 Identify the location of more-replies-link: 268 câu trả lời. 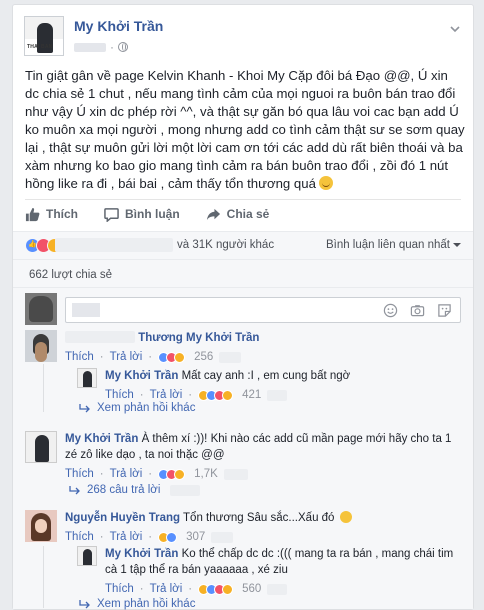
(135, 490).